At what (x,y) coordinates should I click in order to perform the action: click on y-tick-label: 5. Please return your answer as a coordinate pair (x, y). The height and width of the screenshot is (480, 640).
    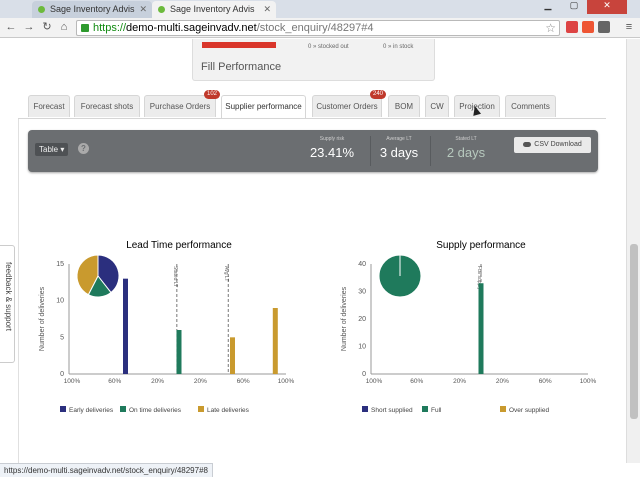
    Looking at the image, I should click on (62, 337).